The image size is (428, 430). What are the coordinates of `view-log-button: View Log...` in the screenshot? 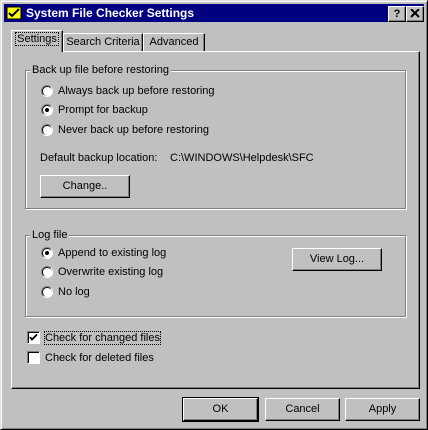 It's located at (337, 259).